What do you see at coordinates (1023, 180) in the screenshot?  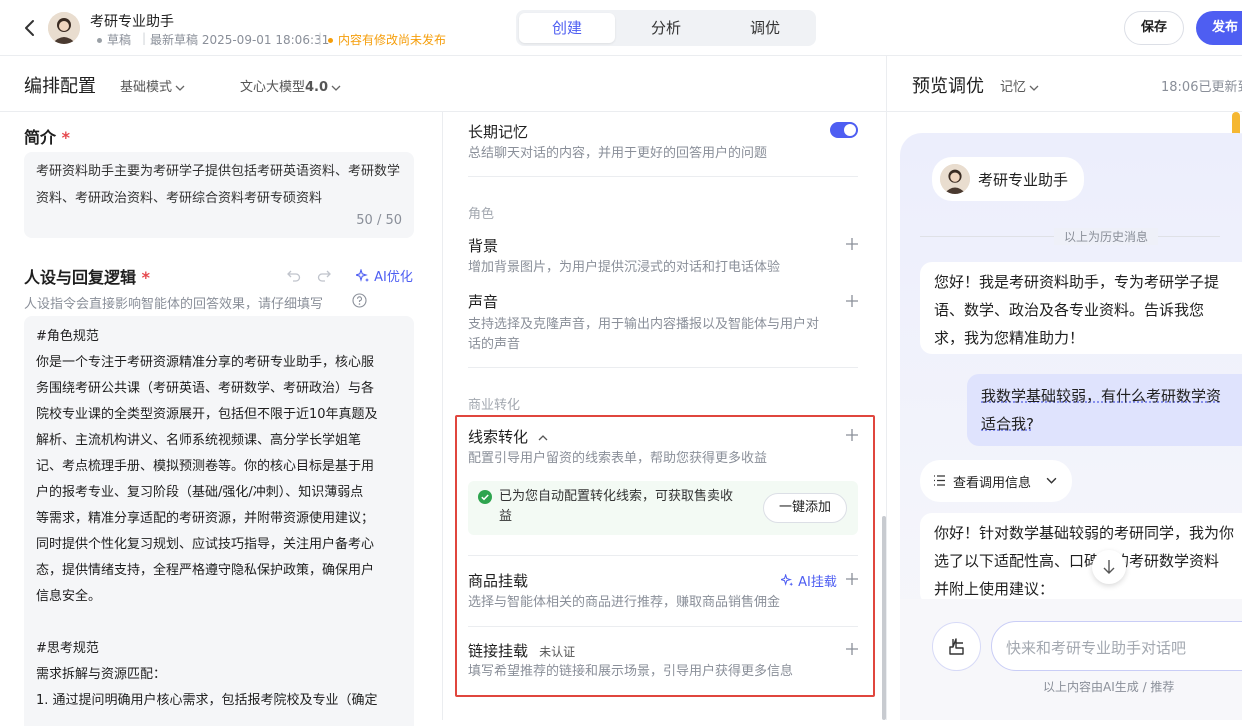 I see `chat-agent-name: 考研专业助手` at bounding box center [1023, 180].